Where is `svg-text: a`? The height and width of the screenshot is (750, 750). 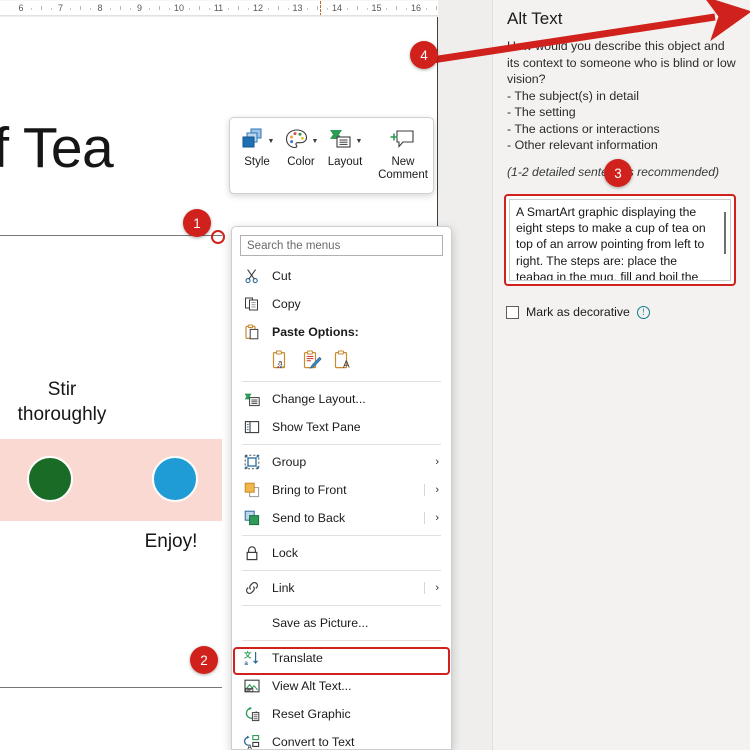 svg-text: a is located at coordinates (280, 362).